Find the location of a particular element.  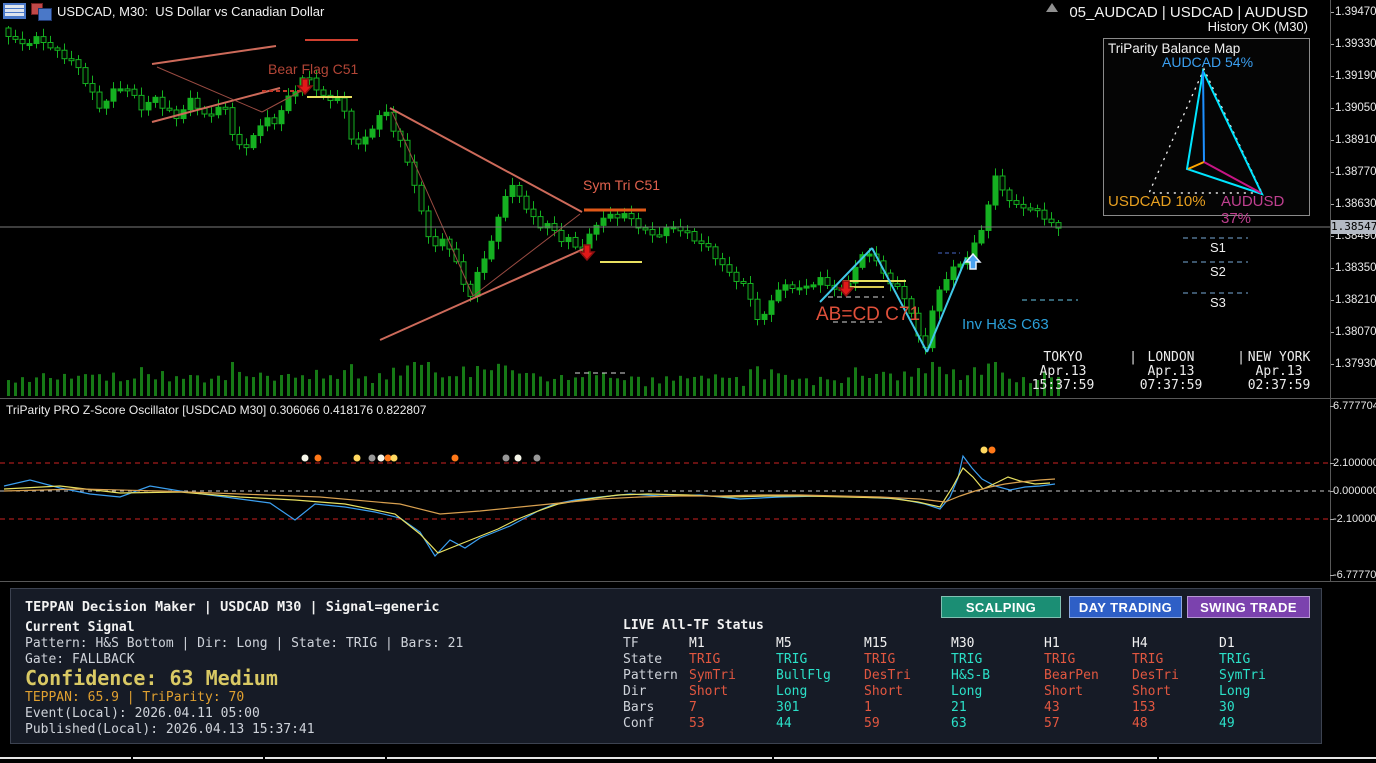

pattern-label-abcd: AB=CD C71 is located at coordinates (868, 314).